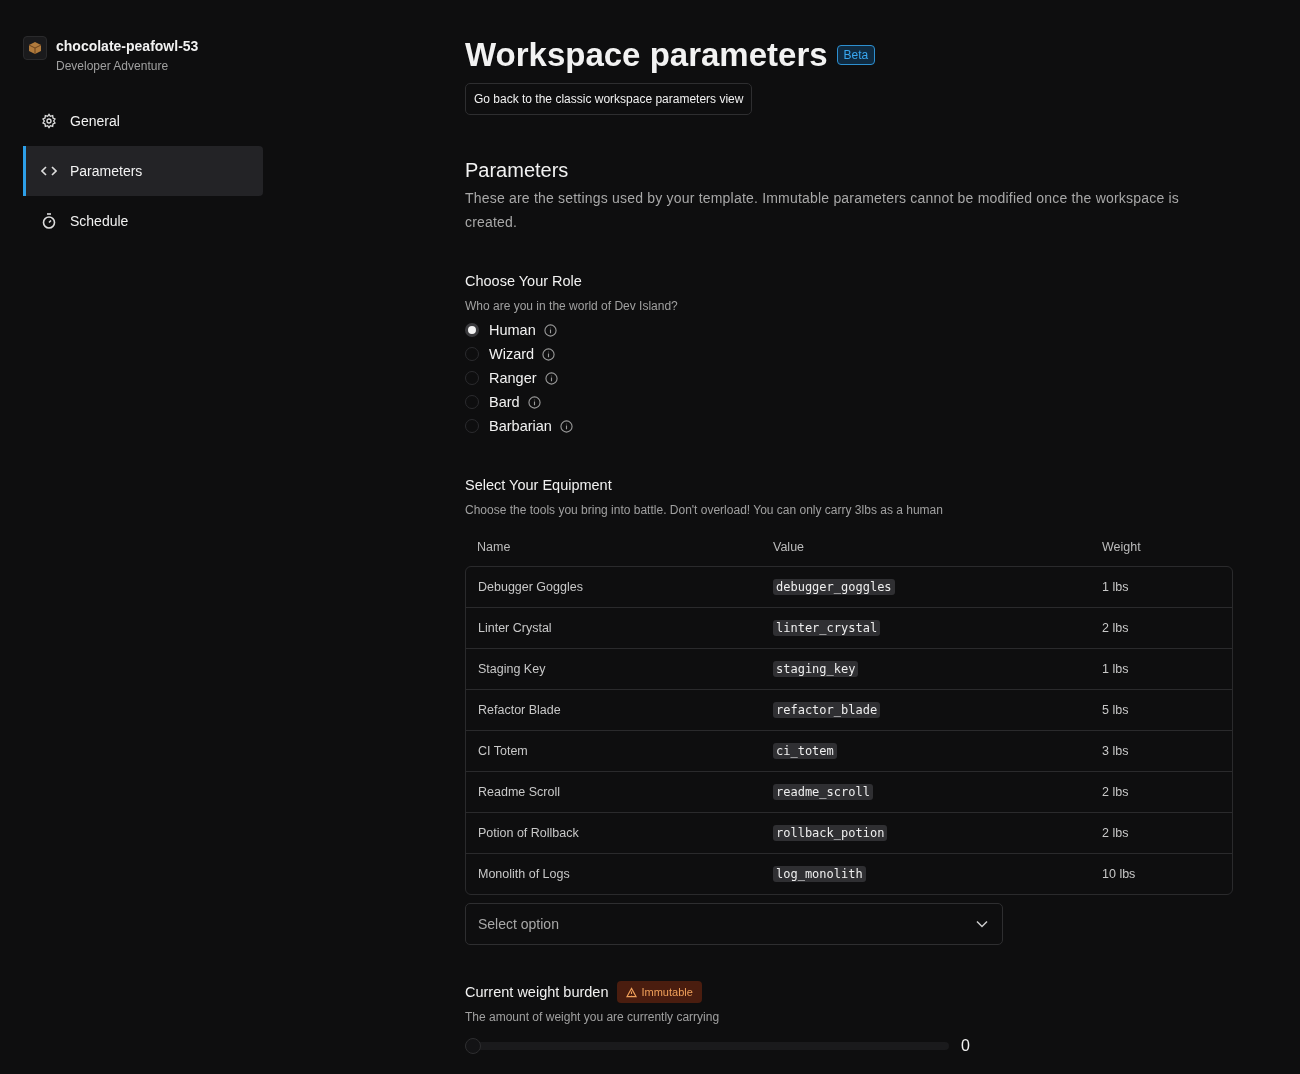 This screenshot has height=1074, width=1300. What do you see at coordinates (646, 55) in the screenshot?
I see `page-title: Workspace parameters` at bounding box center [646, 55].